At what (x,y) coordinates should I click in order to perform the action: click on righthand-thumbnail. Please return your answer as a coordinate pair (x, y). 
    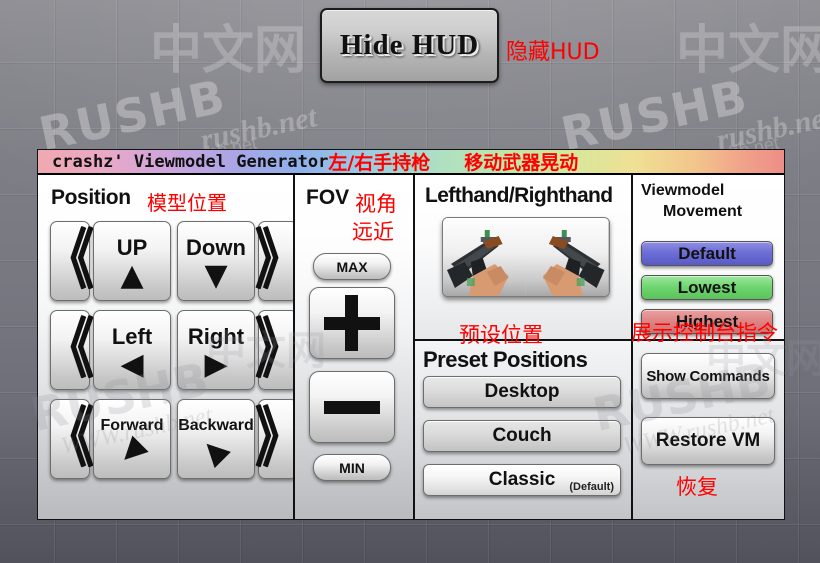
    Looking at the image, I should click on (567, 257).